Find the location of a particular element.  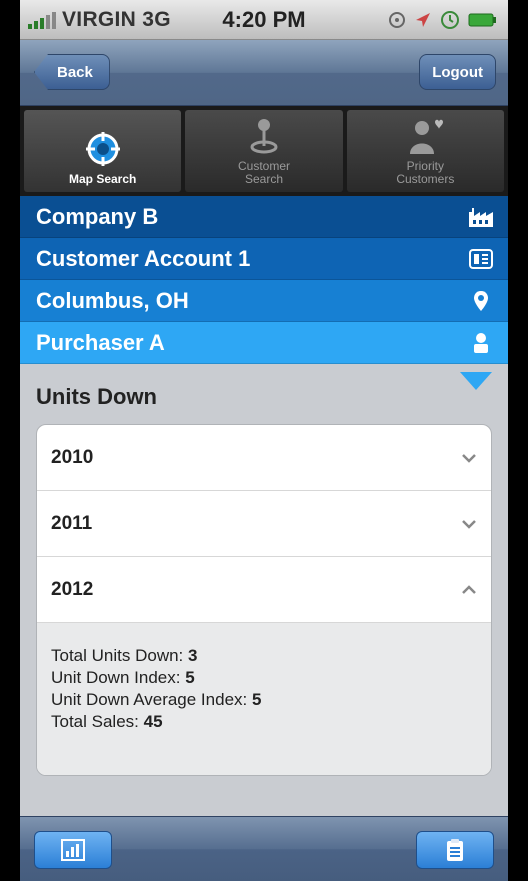

location-arrow-icon is located at coordinates (423, 20).